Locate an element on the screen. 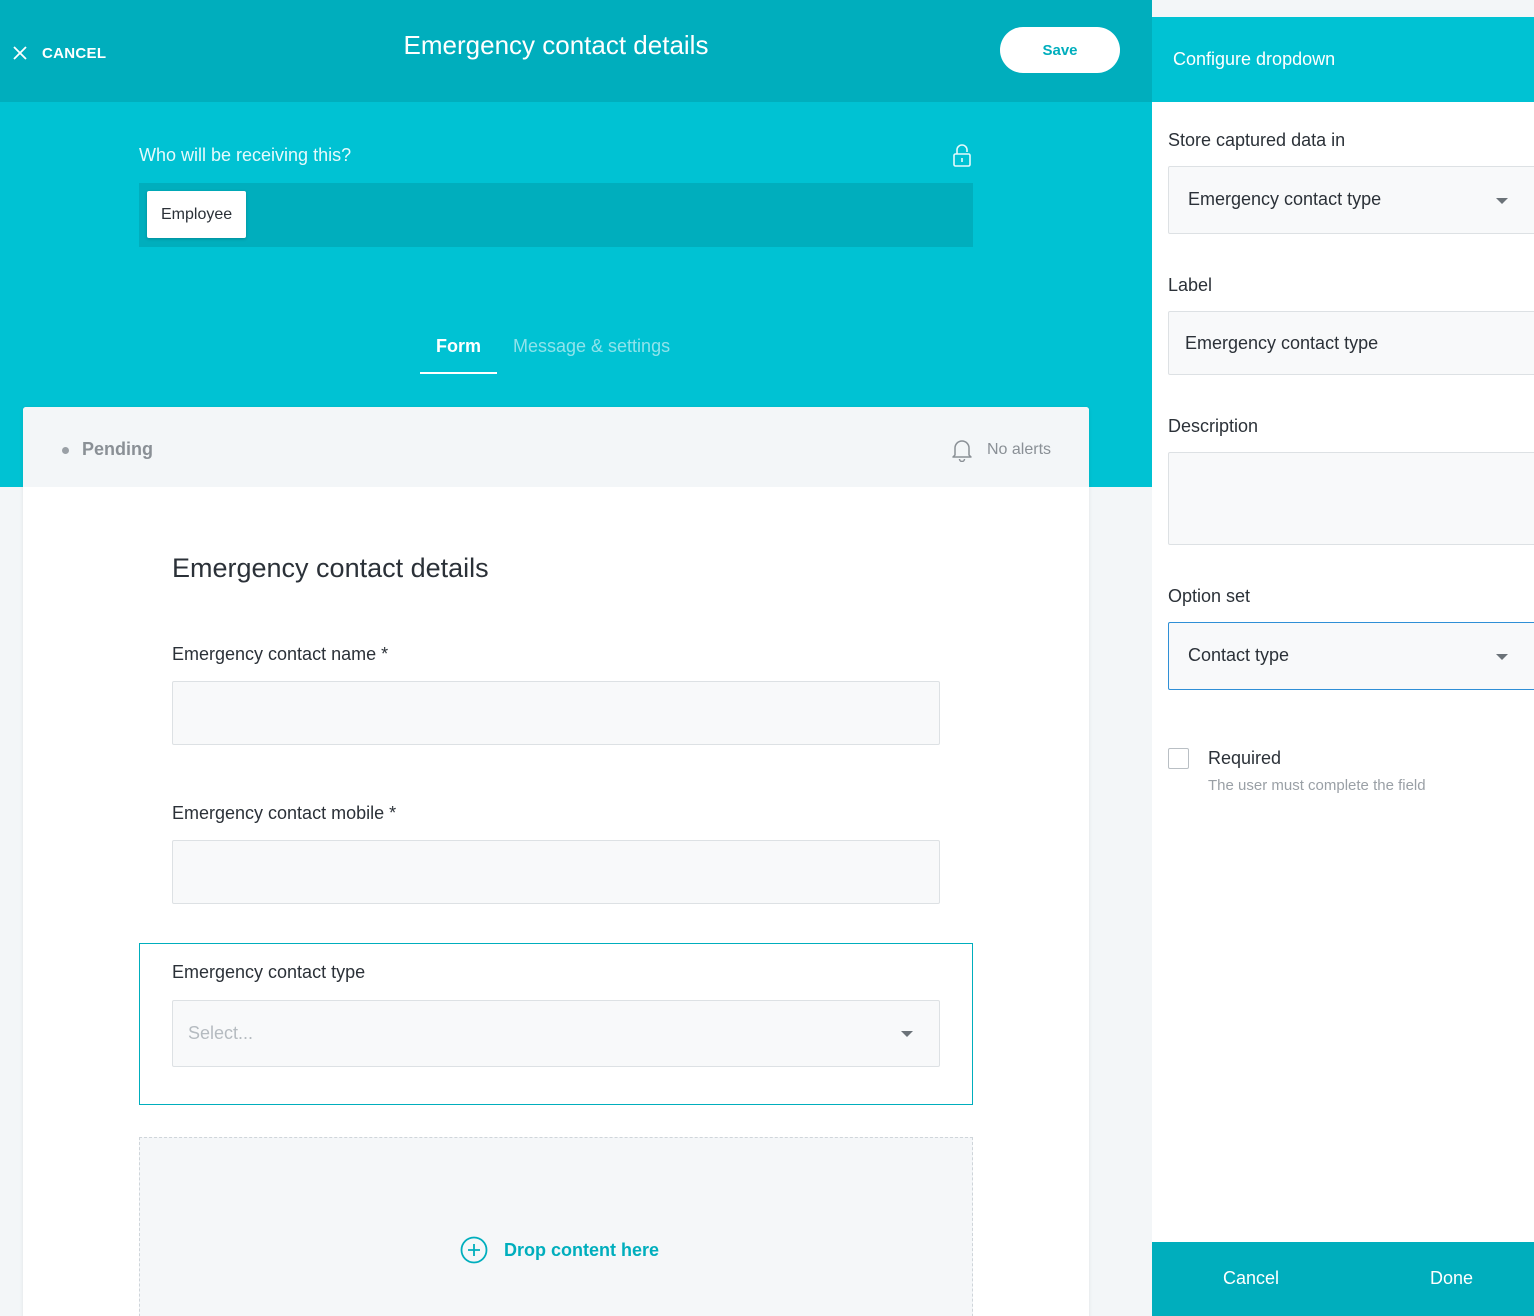 The image size is (1534, 1316). option-set-value: Contact type is located at coordinates (1239, 655).